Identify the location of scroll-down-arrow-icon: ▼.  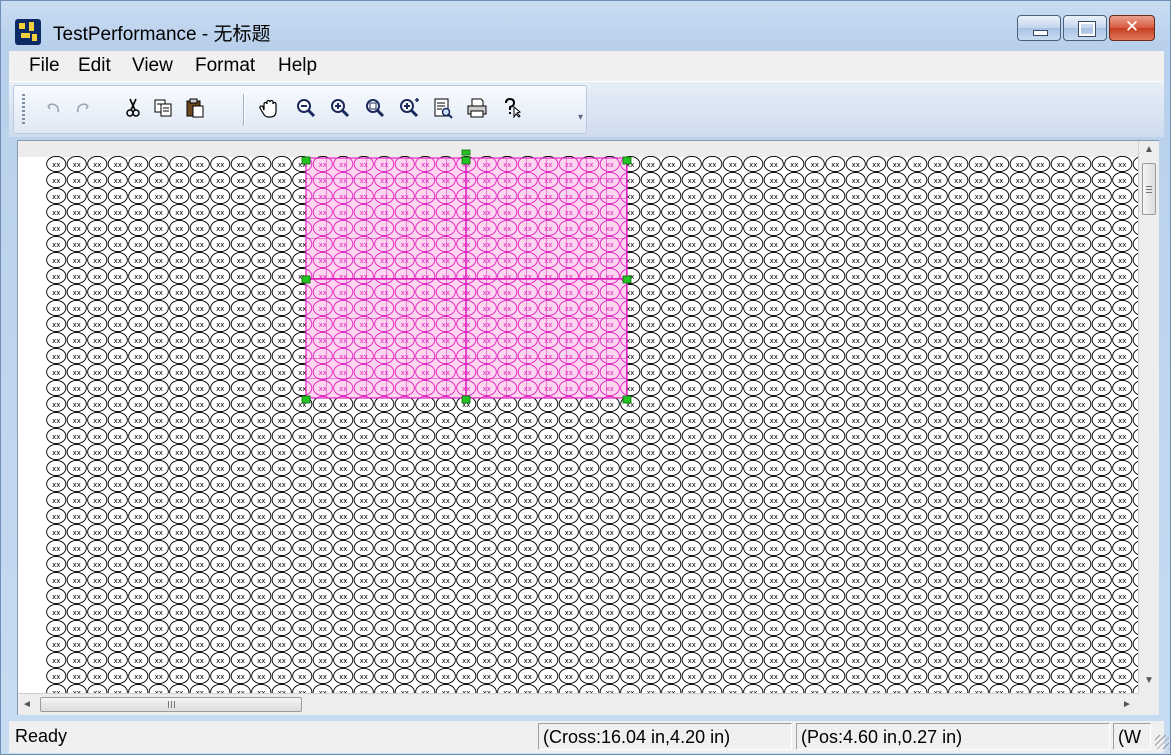
(1149, 681).